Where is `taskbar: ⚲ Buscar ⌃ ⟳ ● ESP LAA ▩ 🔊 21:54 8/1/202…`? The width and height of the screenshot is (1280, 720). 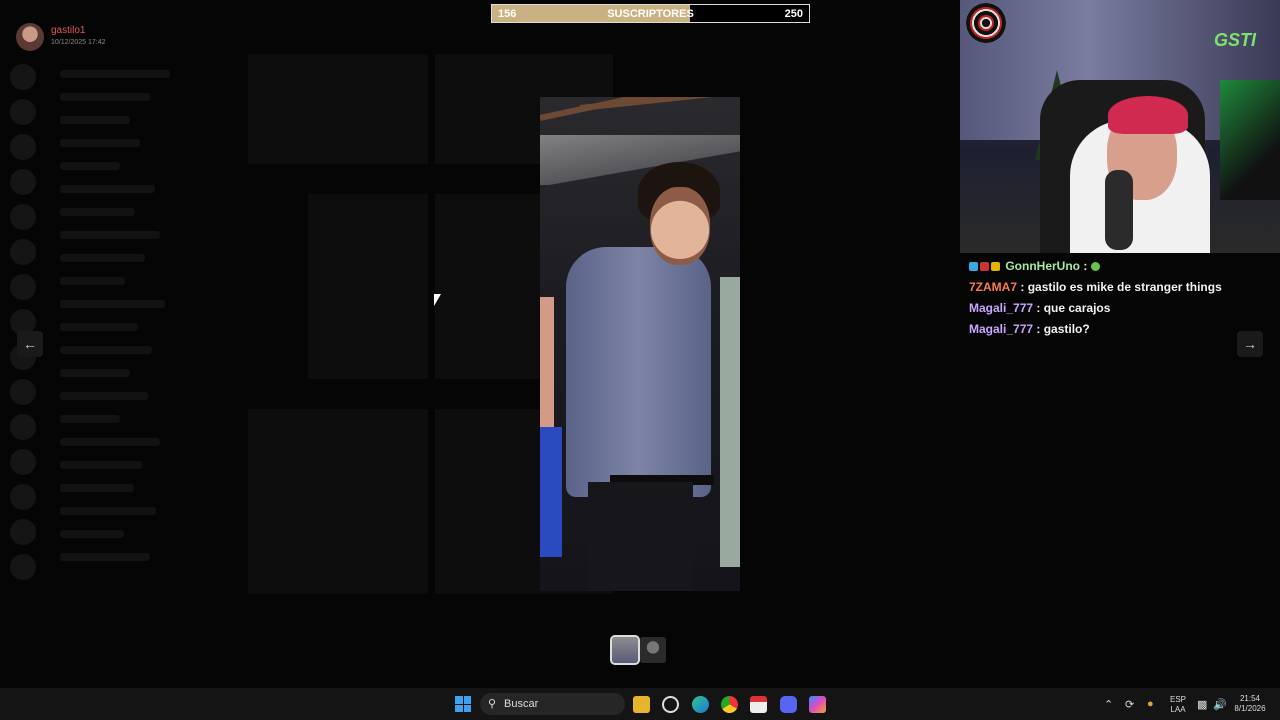
taskbar: ⚲ Buscar ⌃ ⟳ ● ESP LAA ▩ 🔊 21:54 8/1/202… is located at coordinates (640, 704).